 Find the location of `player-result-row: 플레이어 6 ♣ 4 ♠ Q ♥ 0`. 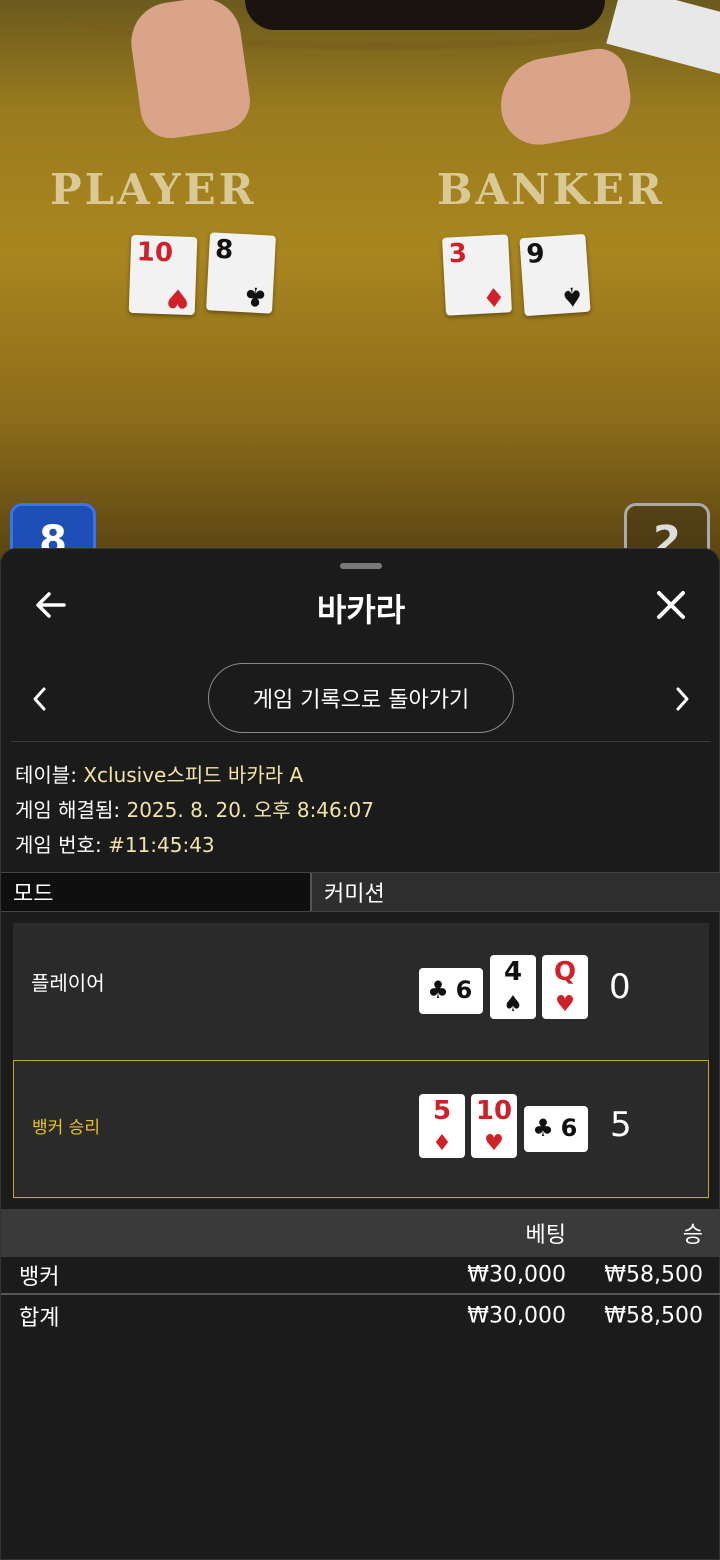

player-result-row: 플레이어 6 ♣ 4 ♠ Q ♥ 0 is located at coordinates (361, 991).